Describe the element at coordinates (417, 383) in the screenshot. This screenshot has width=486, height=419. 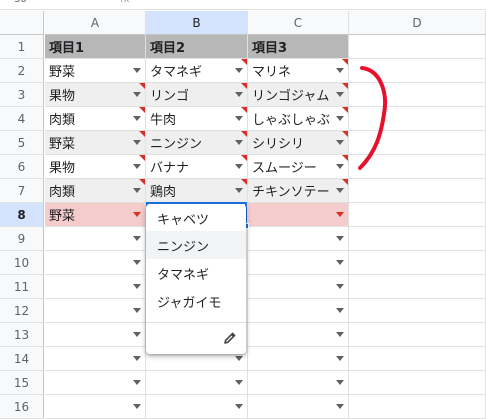
I see `cell-d15` at that location.